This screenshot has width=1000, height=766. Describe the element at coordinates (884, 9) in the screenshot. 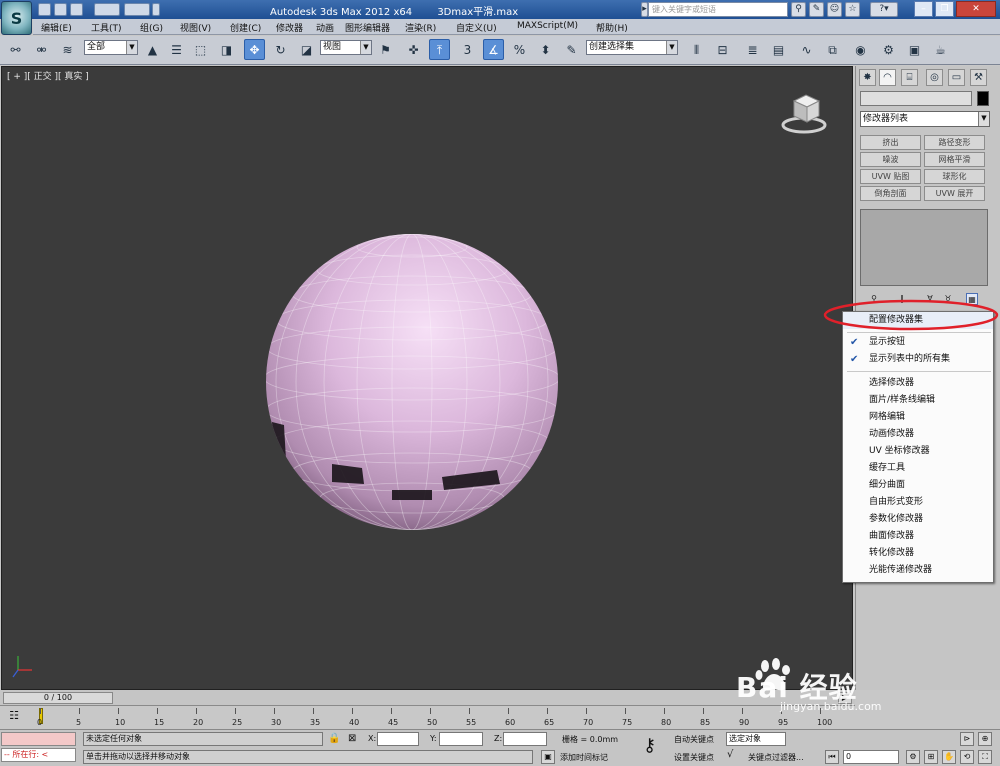

I see `help-icon: ?▾` at that location.